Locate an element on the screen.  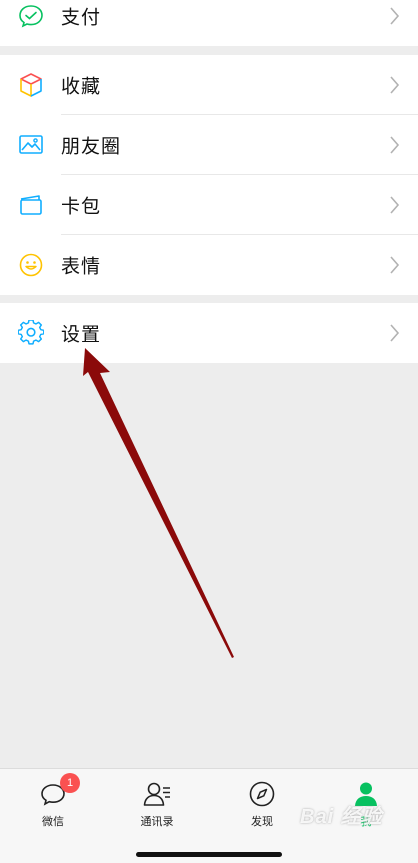
menu-item-pay: 支付 is located at coordinates (209, 23).